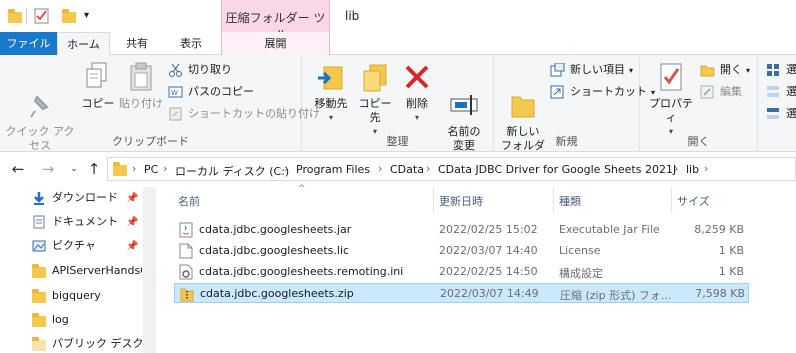 The image size is (796, 353). What do you see at coordinates (570, 201) in the screenshot?
I see `column-header-type: 種類` at bounding box center [570, 201].